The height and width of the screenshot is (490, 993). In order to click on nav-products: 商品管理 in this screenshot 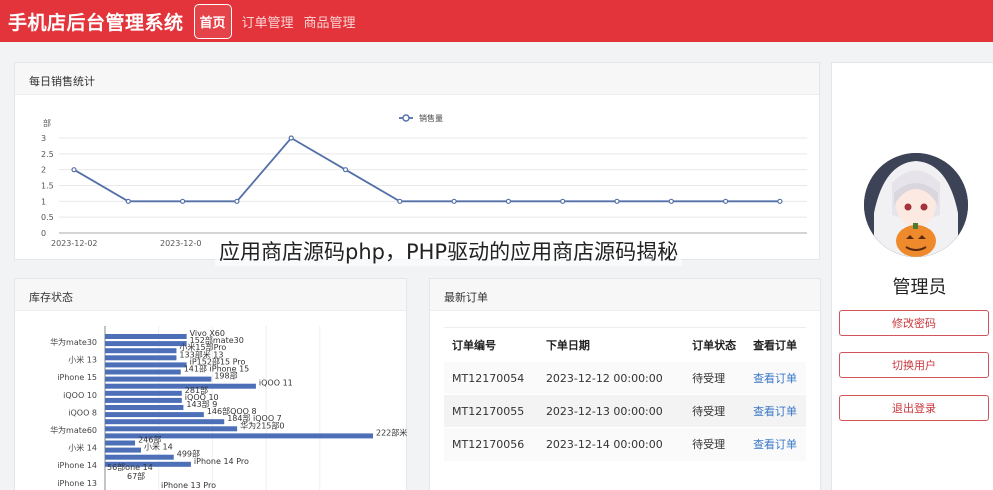, I will do `click(330, 21)`.